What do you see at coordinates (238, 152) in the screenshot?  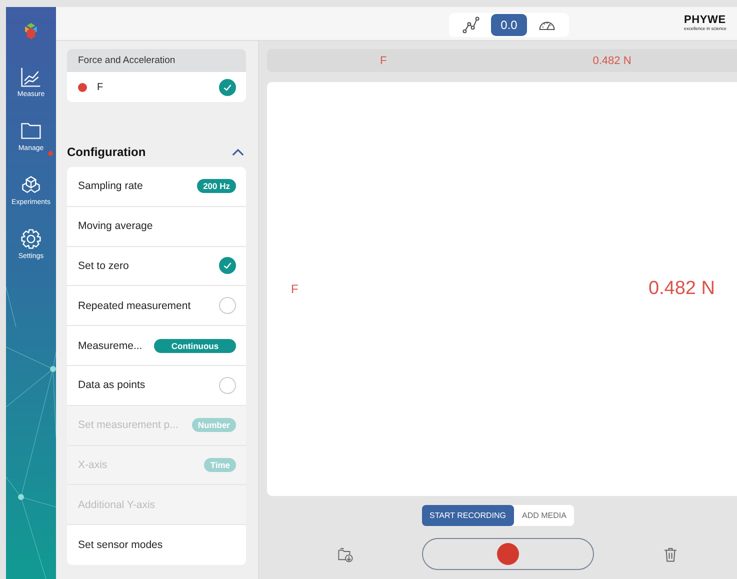 I see `chevron-icon` at bounding box center [238, 152].